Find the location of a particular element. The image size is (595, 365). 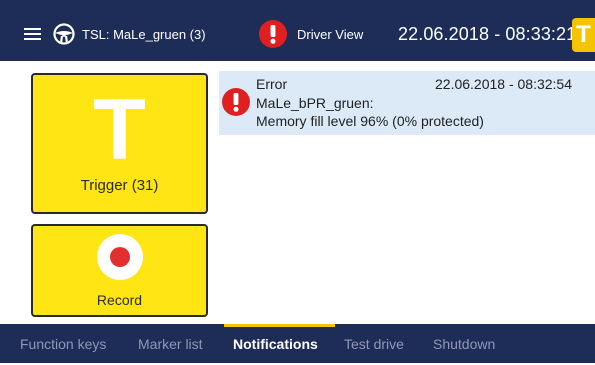

notification-message: Memory fill level 96% (0% protected) is located at coordinates (370, 121).